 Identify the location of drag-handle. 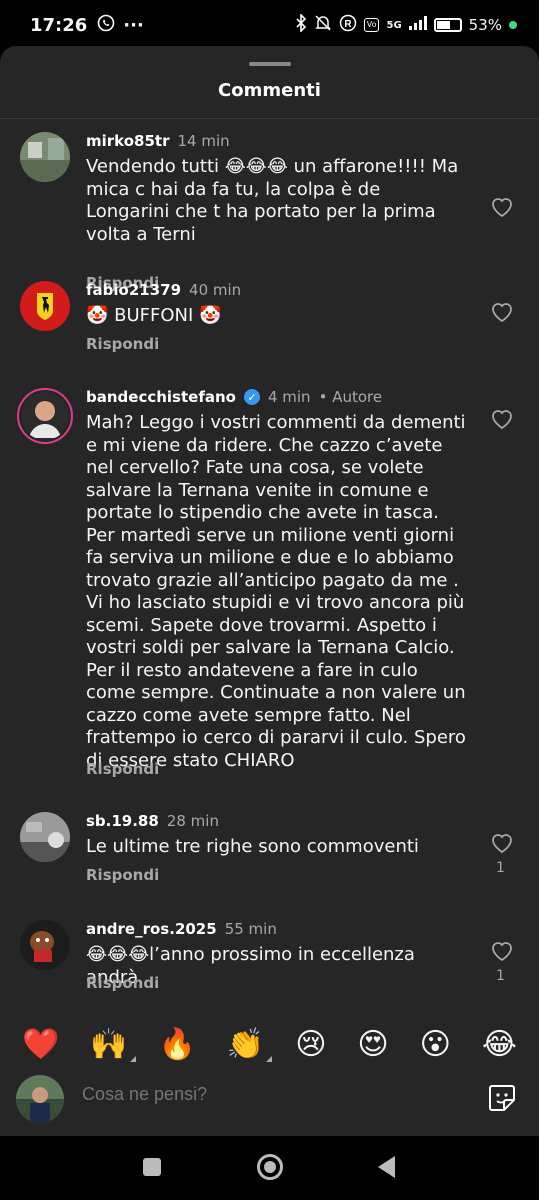
(270, 64).